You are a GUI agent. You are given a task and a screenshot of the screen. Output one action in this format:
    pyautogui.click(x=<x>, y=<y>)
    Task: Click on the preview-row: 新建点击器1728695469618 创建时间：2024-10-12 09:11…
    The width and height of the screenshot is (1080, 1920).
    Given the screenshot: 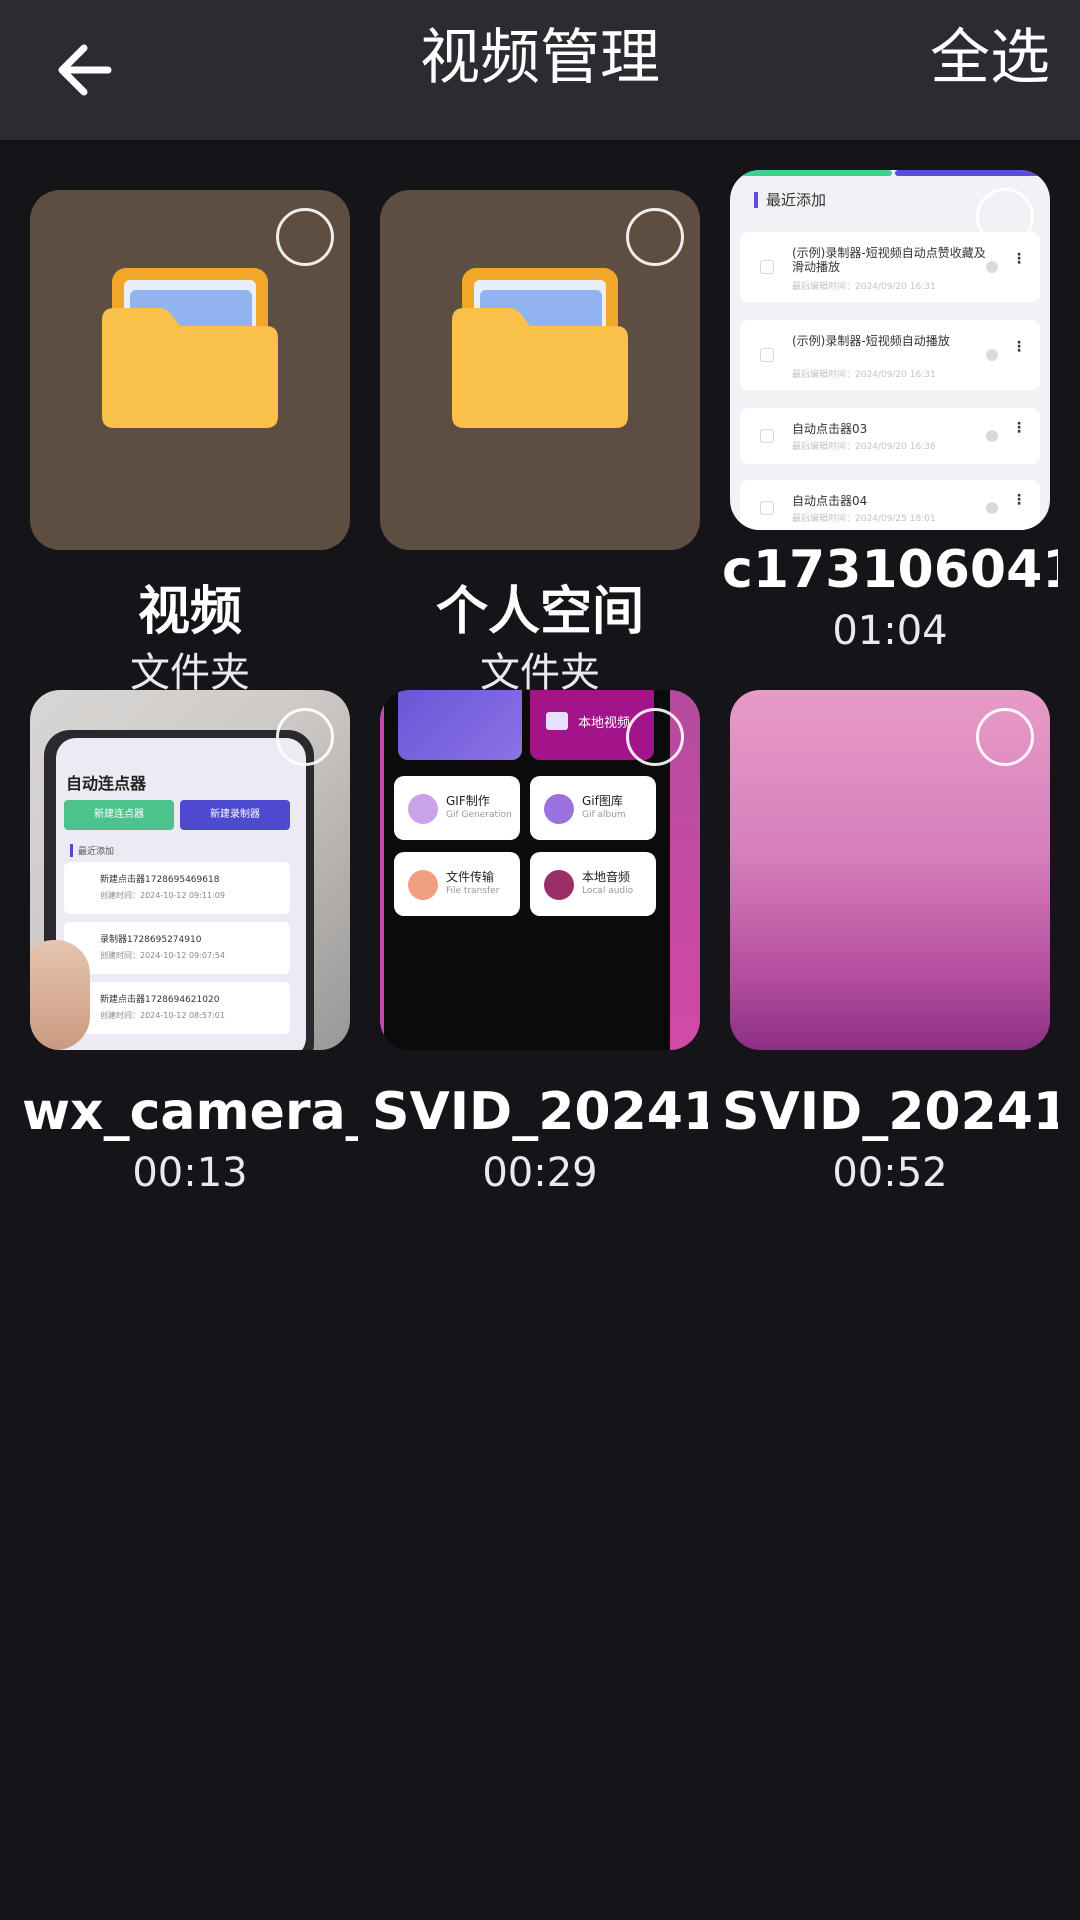 What is the action you would take?
    pyautogui.click(x=177, y=888)
    